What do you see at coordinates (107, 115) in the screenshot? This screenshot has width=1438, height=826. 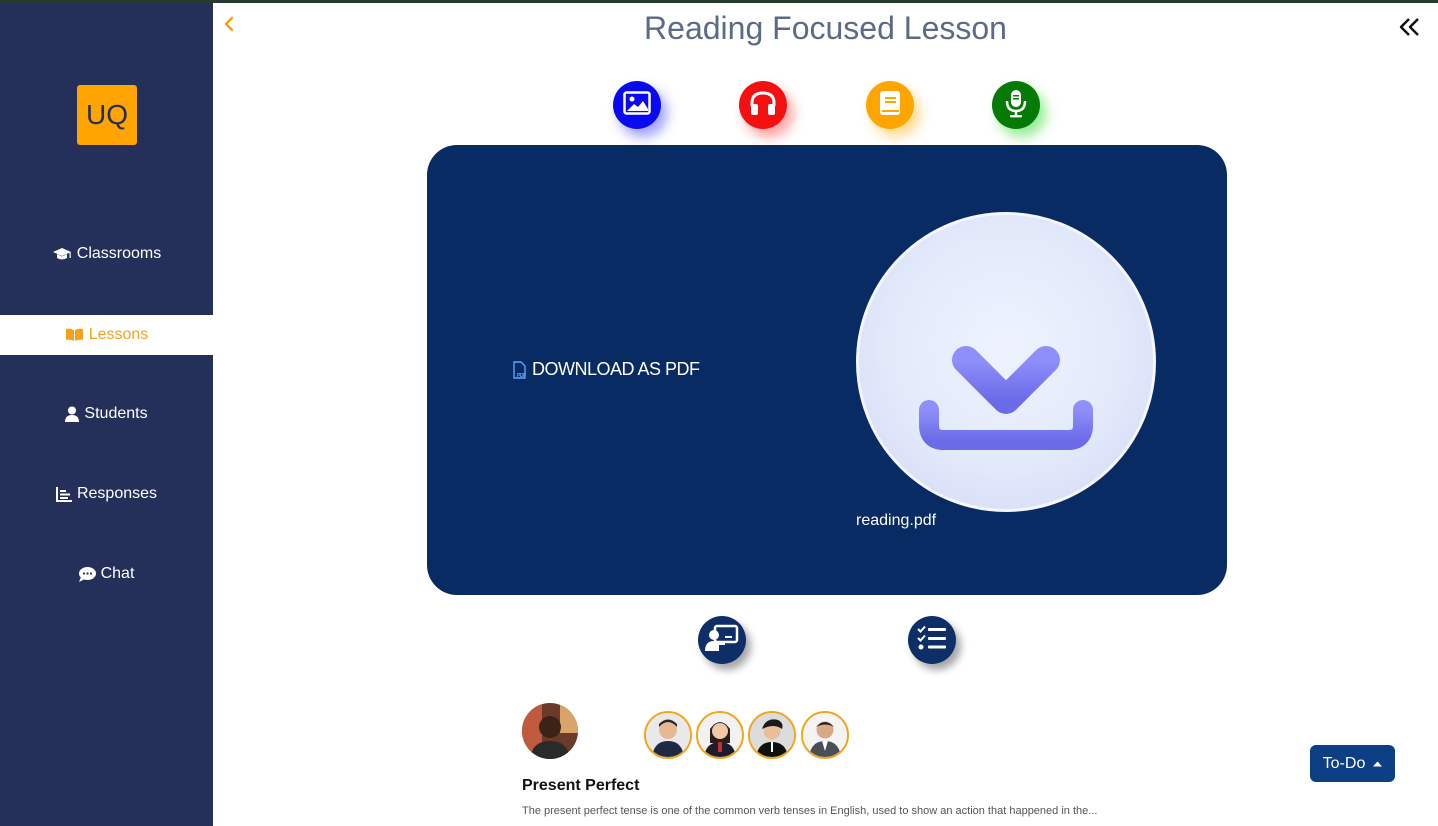 I see `app-logo: UQ` at bounding box center [107, 115].